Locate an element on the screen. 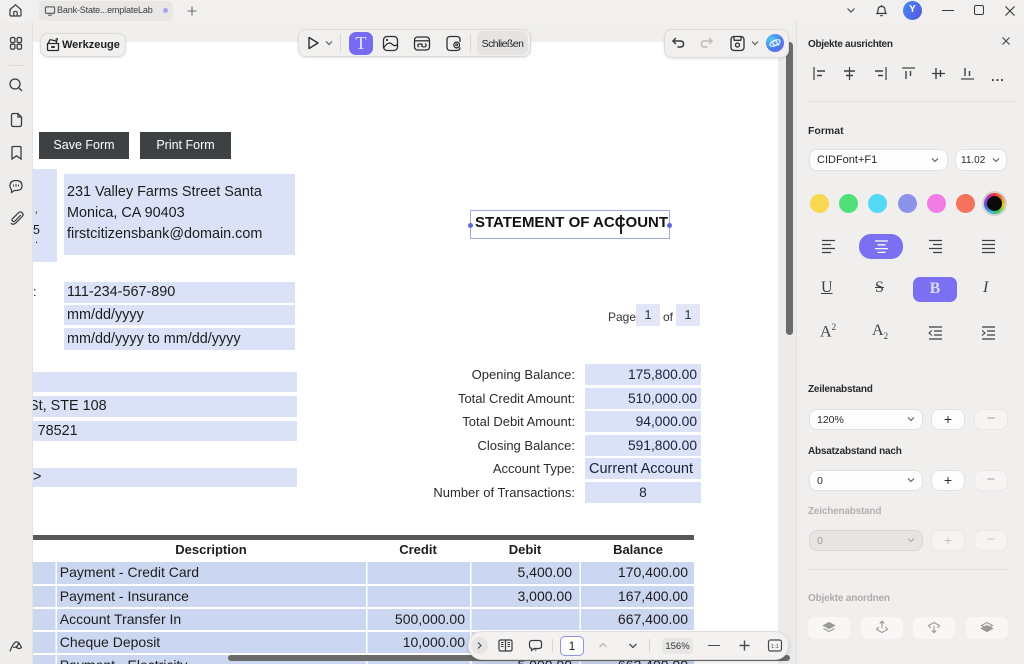 This screenshot has height=664, width=1024. svg-text: 1:1 is located at coordinates (775, 647).